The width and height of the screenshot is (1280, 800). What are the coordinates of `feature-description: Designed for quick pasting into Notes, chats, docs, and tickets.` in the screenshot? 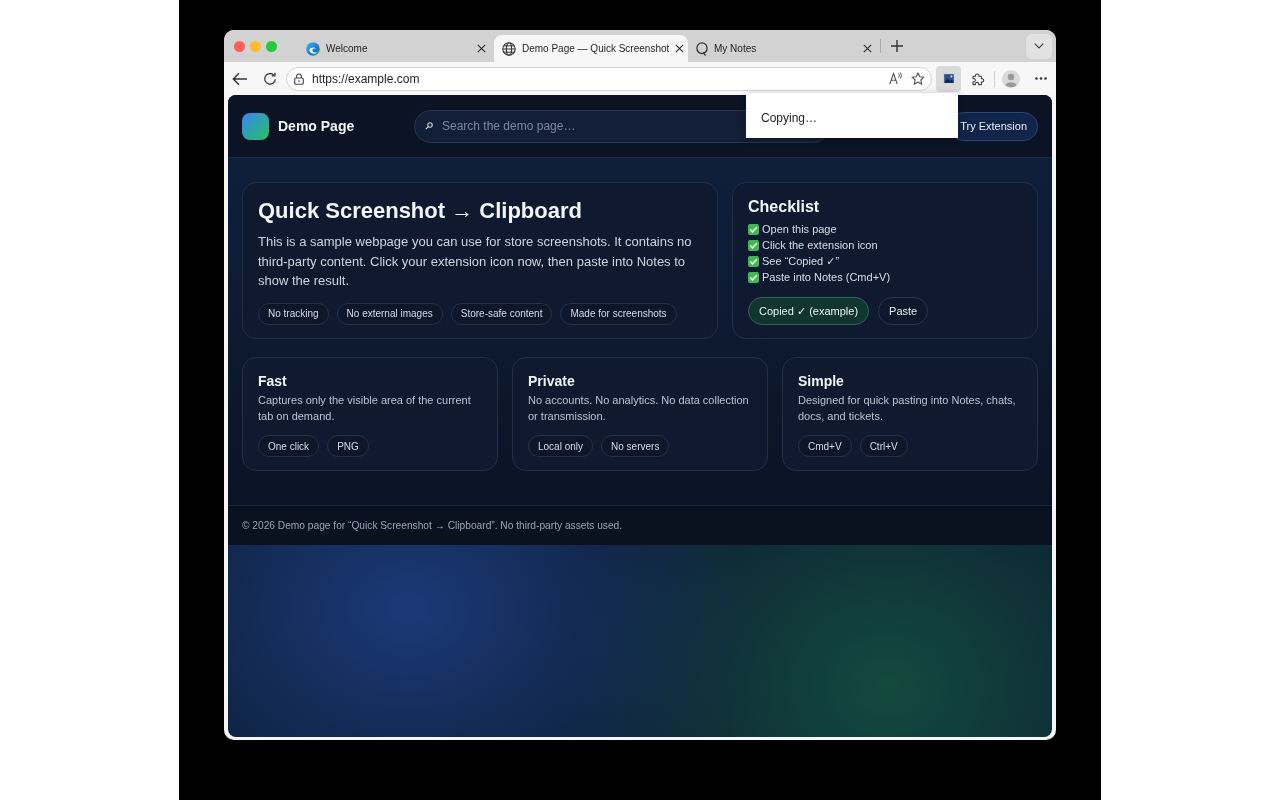 It's located at (907, 408).